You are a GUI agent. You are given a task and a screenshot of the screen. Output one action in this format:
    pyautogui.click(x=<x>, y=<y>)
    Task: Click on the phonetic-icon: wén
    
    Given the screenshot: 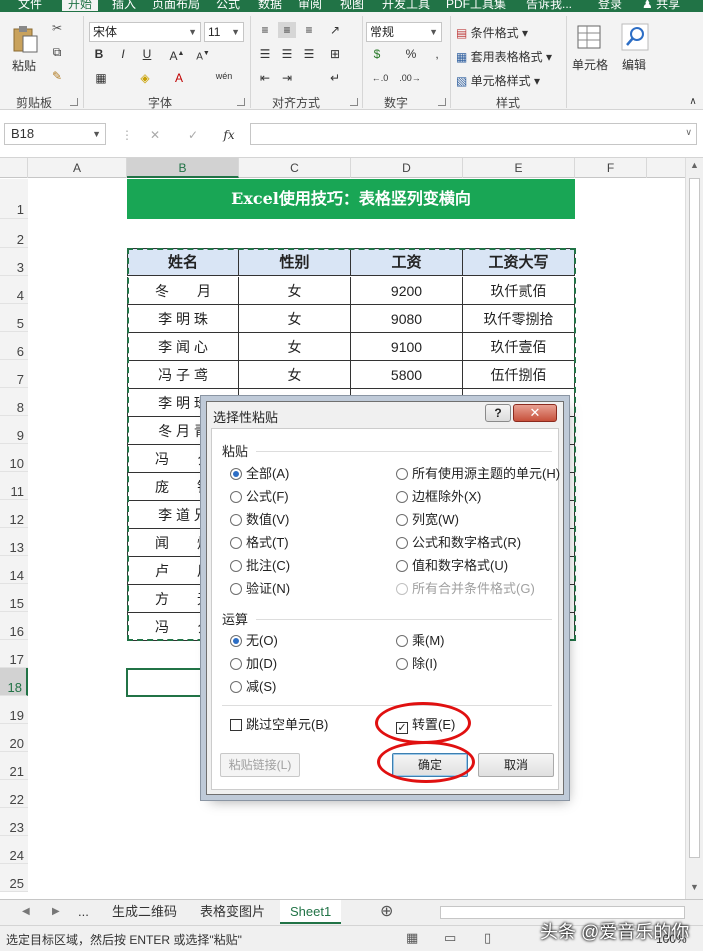 What is the action you would take?
    pyautogui.click(x=224, y=76)
    